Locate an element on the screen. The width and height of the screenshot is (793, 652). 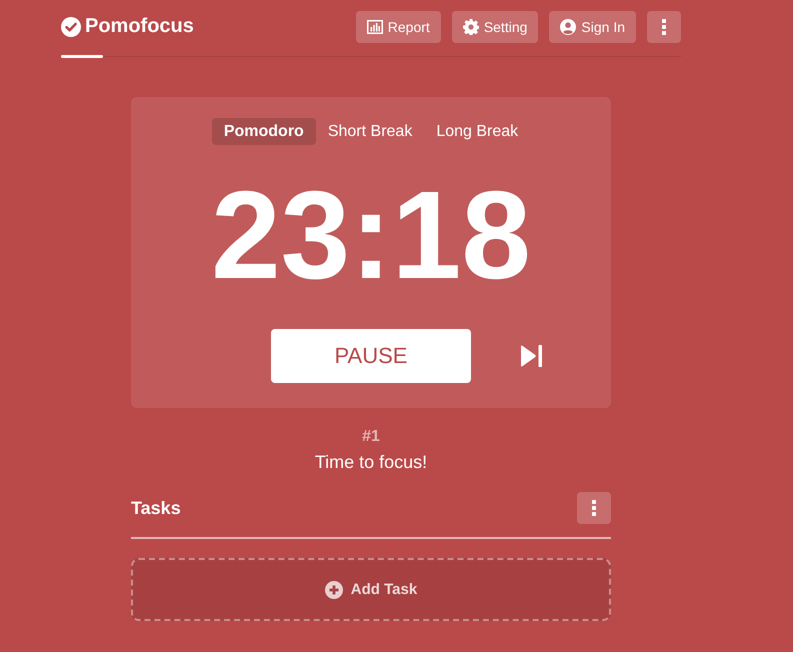
menu-button is located at coordinates (664, 26).